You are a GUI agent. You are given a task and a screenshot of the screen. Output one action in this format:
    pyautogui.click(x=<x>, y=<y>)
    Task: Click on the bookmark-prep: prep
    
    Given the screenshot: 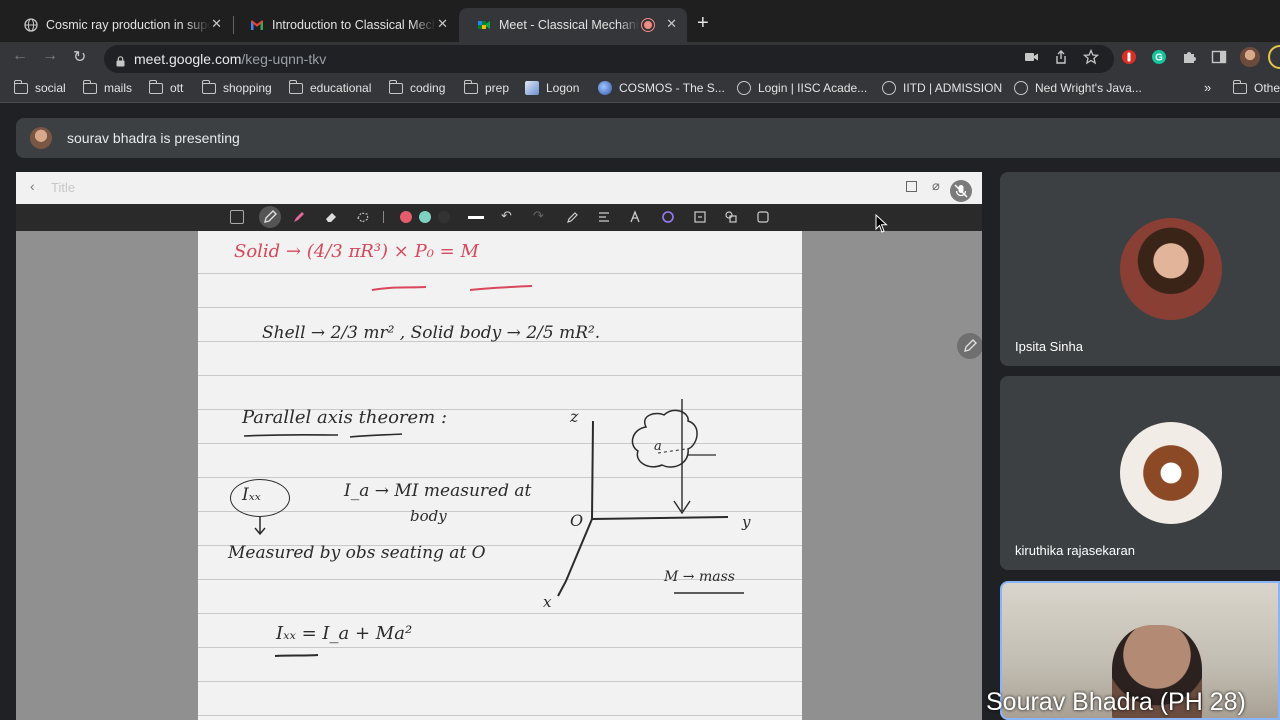 What is the action you would take?
    pyautogui.click(x=486, y=87)
    